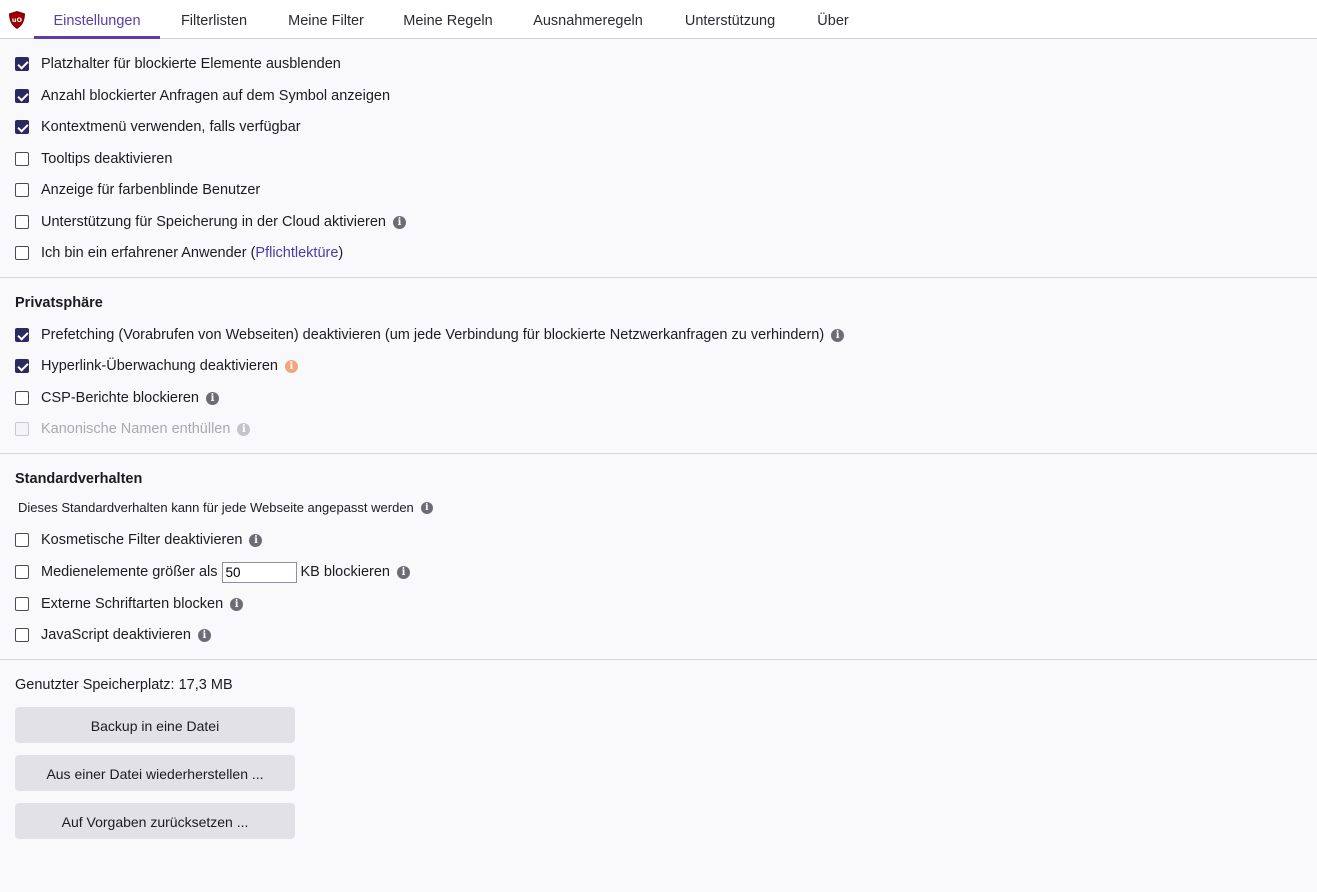 This screenshot has width=1317, height=892. I want to click on tab-meine-regeln: Meine Regeln, so click(448, 19).